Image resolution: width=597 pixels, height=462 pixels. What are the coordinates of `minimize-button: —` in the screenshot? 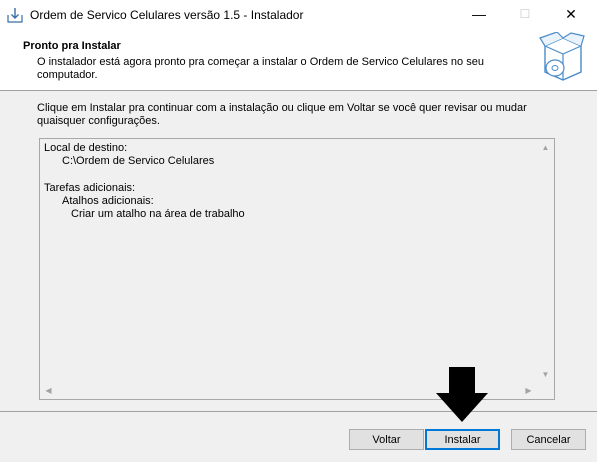 It's located at (479, 15).